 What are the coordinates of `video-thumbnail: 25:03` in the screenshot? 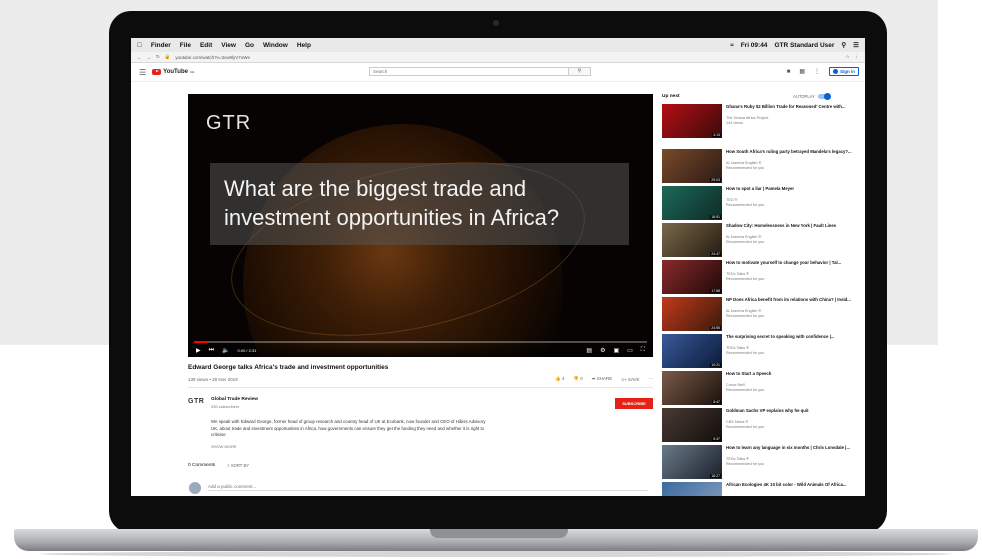 It's located at (692, 166).